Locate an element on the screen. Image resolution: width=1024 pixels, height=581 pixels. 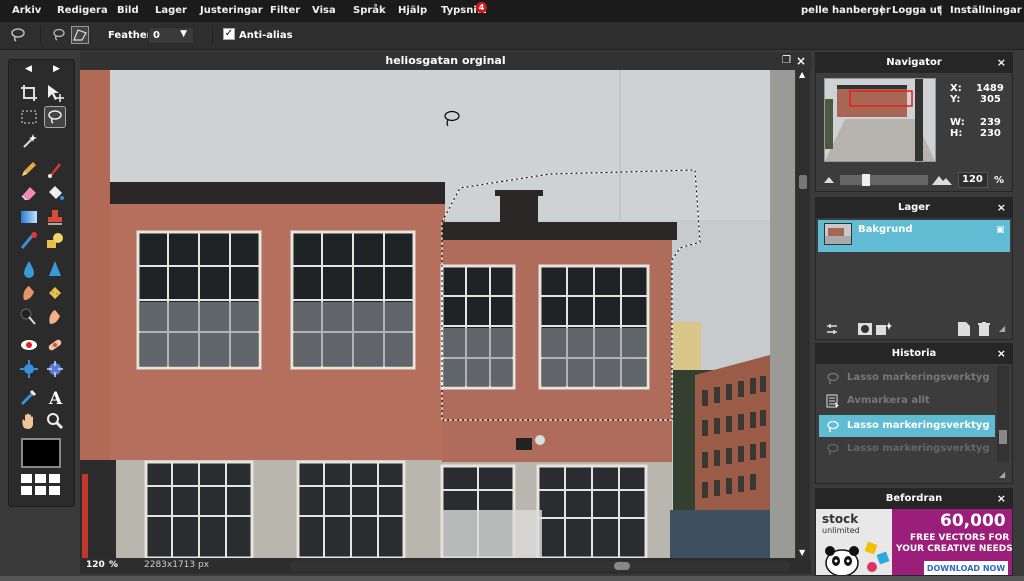
magic-wand-icon is located at coordinates (29, 141).